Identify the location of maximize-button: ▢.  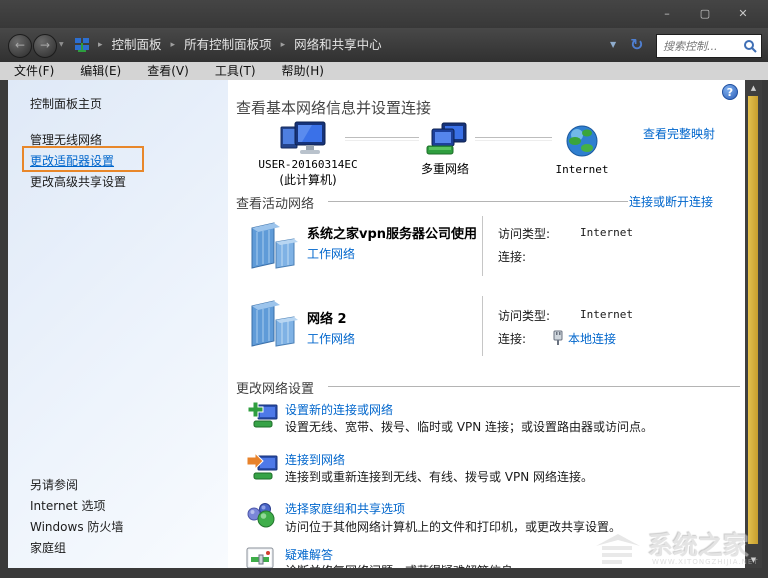
(705, 14).